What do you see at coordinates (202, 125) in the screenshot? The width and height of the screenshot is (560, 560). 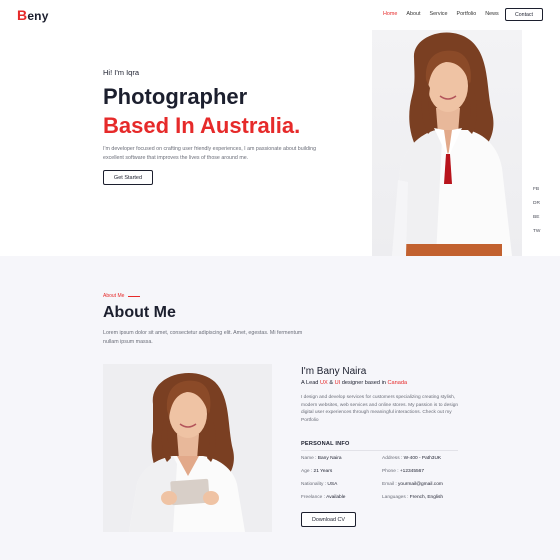 I see `hero-title-line2: Based In Australia.` at bounding box center [202, 125].